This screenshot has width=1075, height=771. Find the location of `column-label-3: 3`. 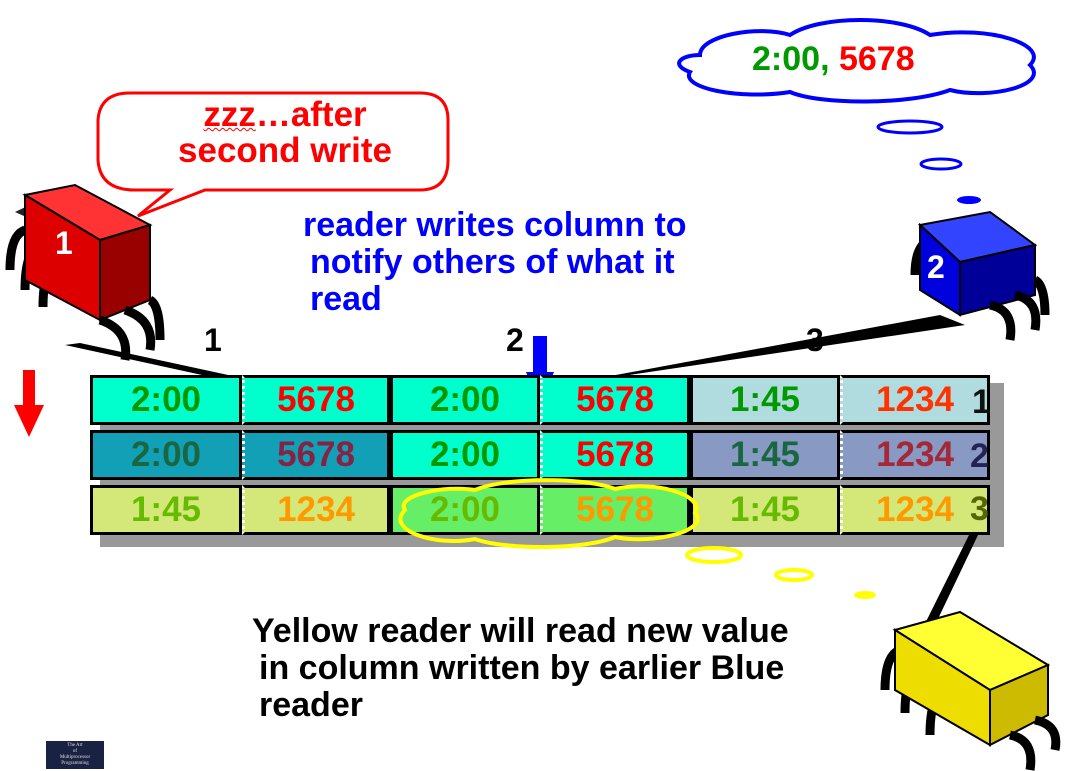

column-label-3: 3 is located at coordinates (815, 340).